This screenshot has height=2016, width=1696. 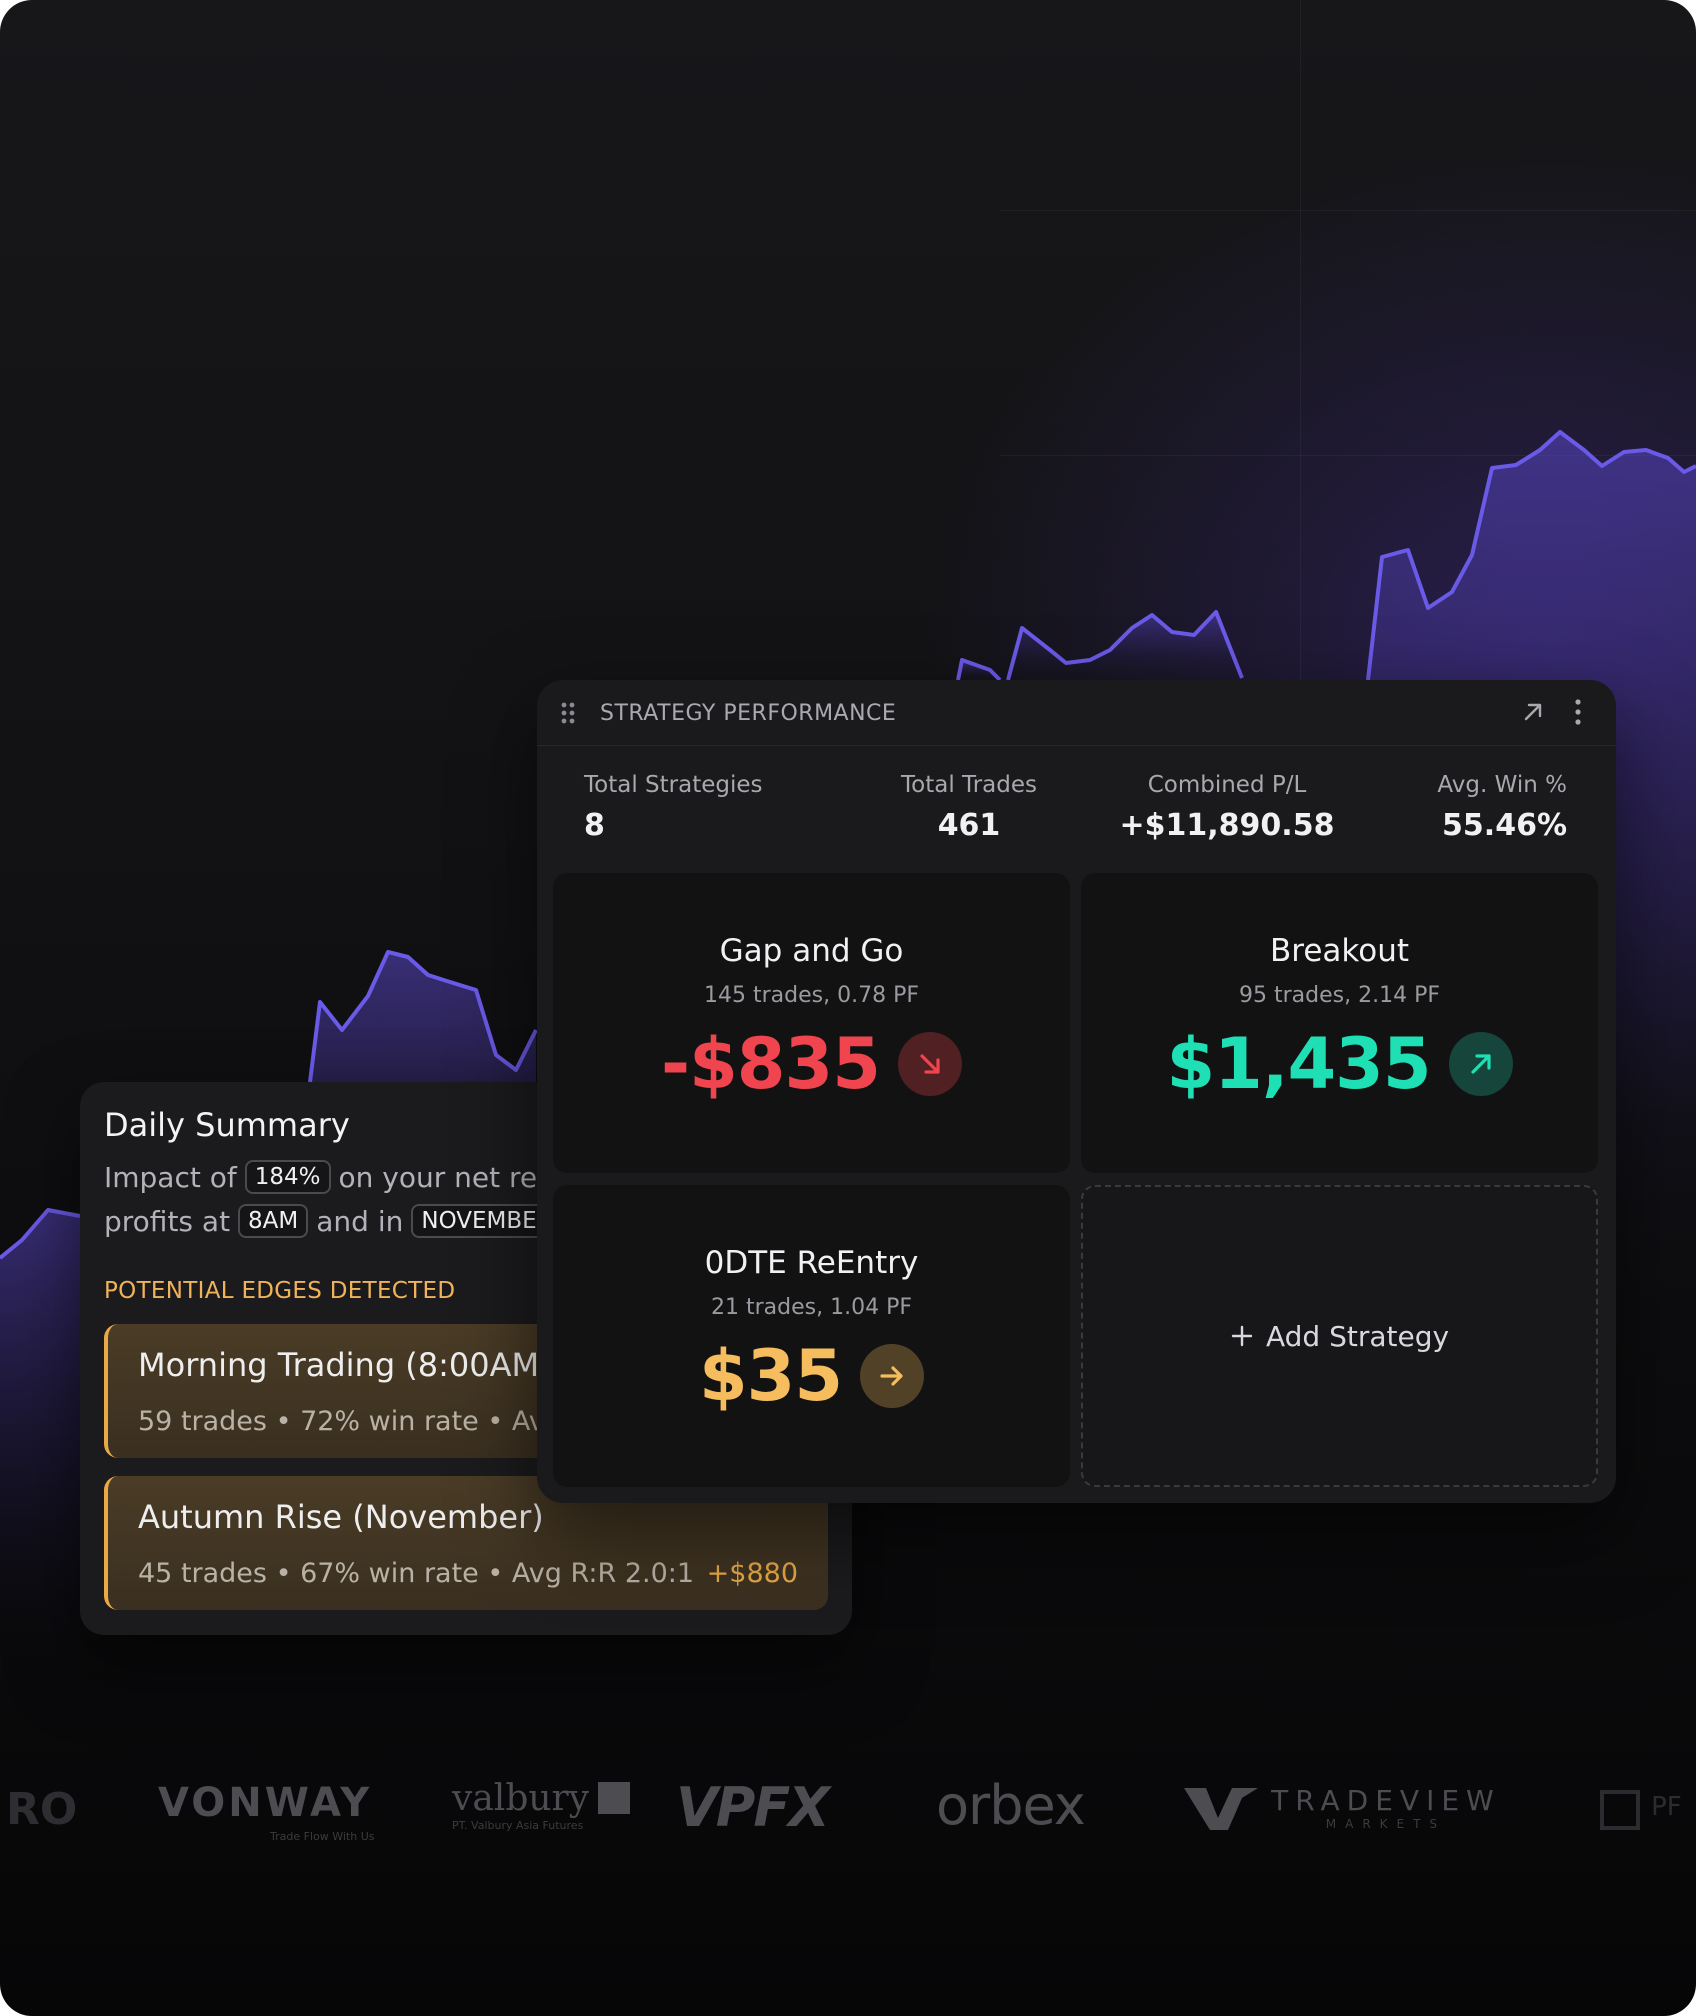 I want to click on plus-icon, so click(x=1242, y=1336).